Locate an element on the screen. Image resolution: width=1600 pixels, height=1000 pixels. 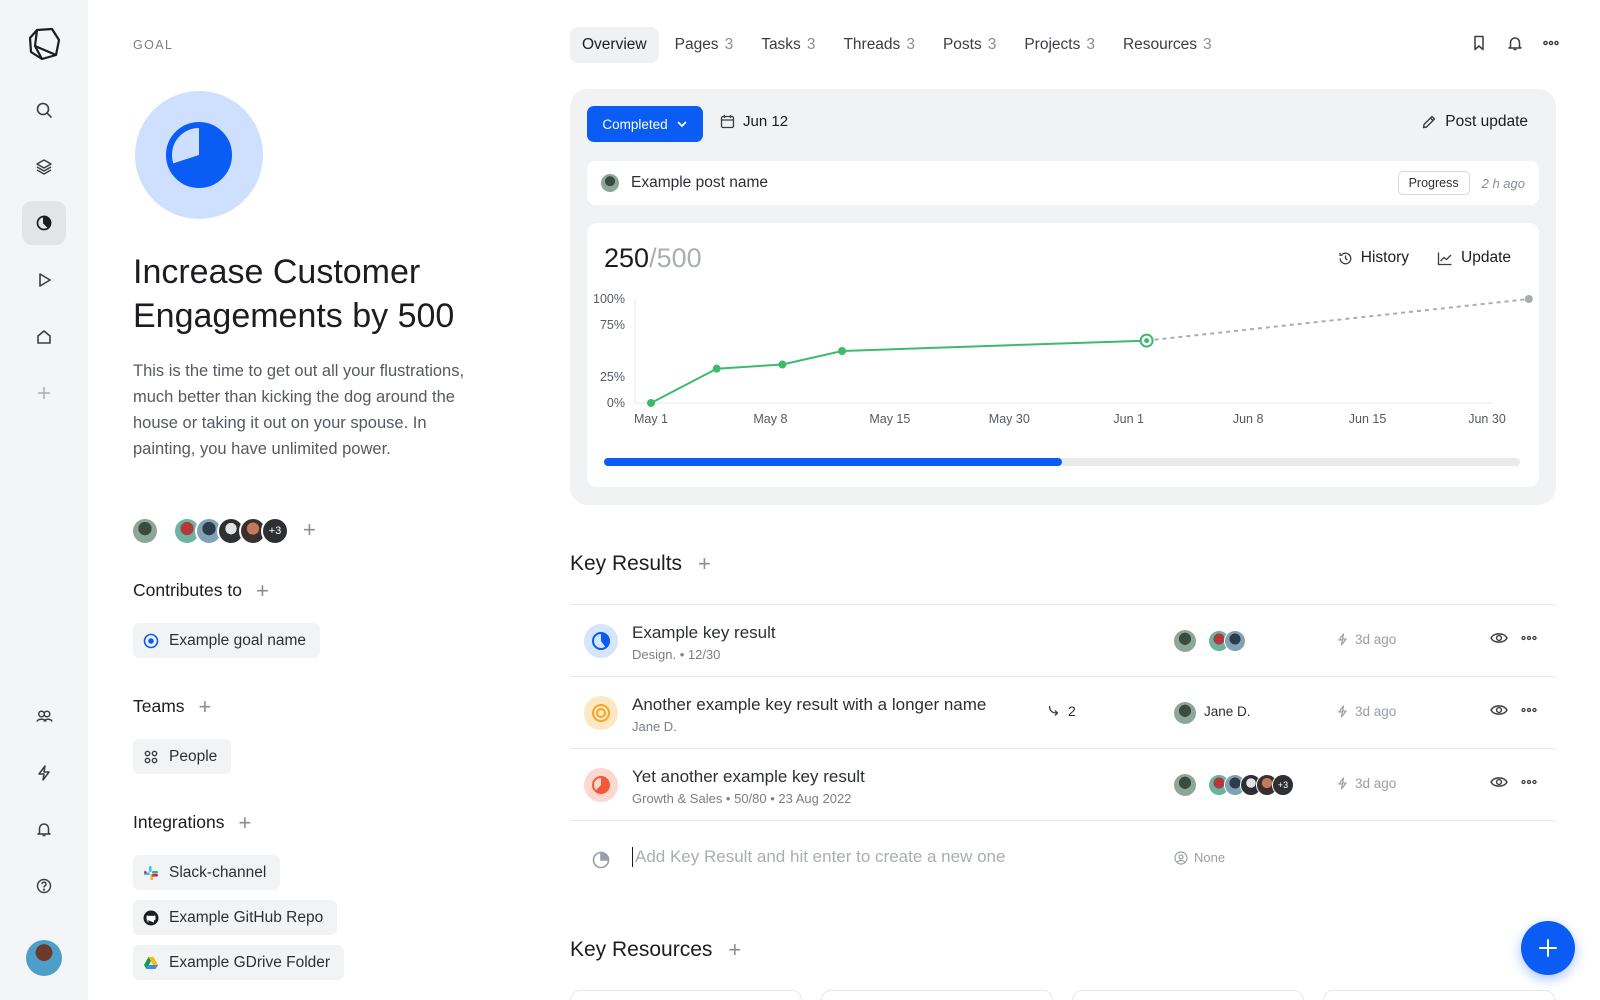
add-key-result-button: + is located at coordinates (704, 564).